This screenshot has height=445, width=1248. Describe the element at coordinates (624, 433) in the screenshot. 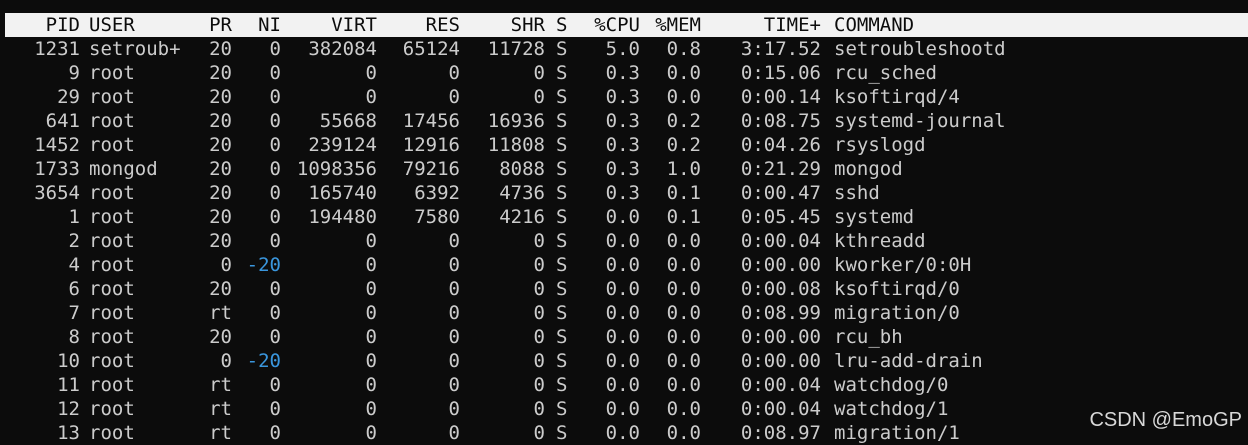

I see `process-row: 13 root rt 0 0 0 0 S 0.0 0.0 0:08.97 migration/1` at that location.